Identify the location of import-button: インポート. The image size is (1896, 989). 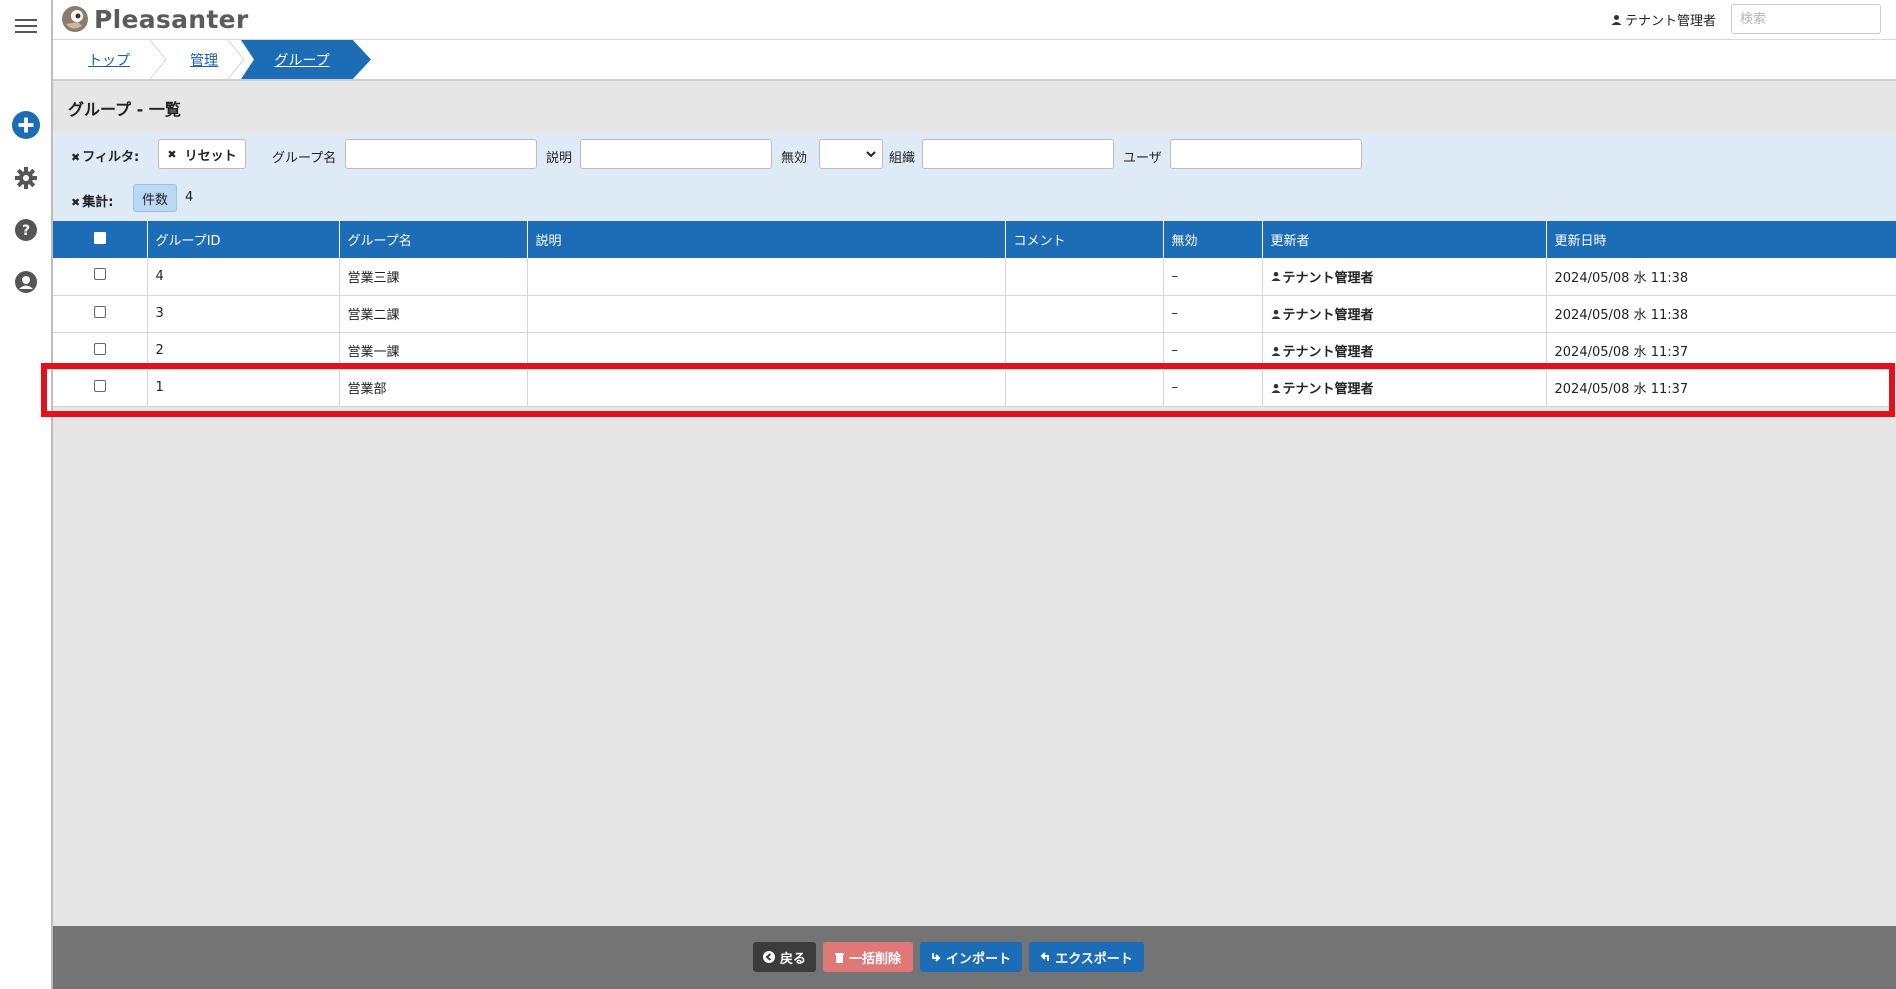
(971, 957).